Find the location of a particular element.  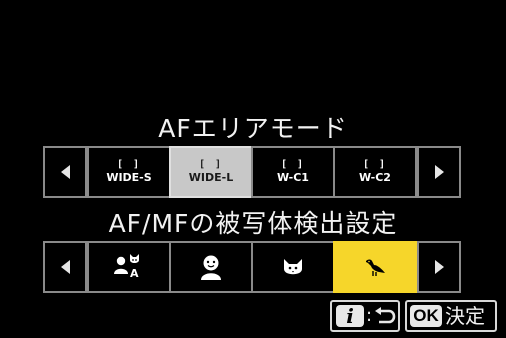

subject-option-bird is located at coordinates (375, 267).